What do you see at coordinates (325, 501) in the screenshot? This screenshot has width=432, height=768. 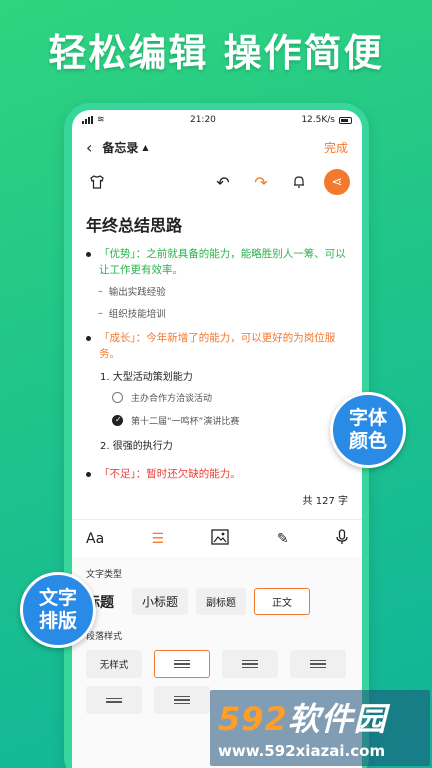 I see `word-count: 共 127 字` at bounding box center [325, 501].